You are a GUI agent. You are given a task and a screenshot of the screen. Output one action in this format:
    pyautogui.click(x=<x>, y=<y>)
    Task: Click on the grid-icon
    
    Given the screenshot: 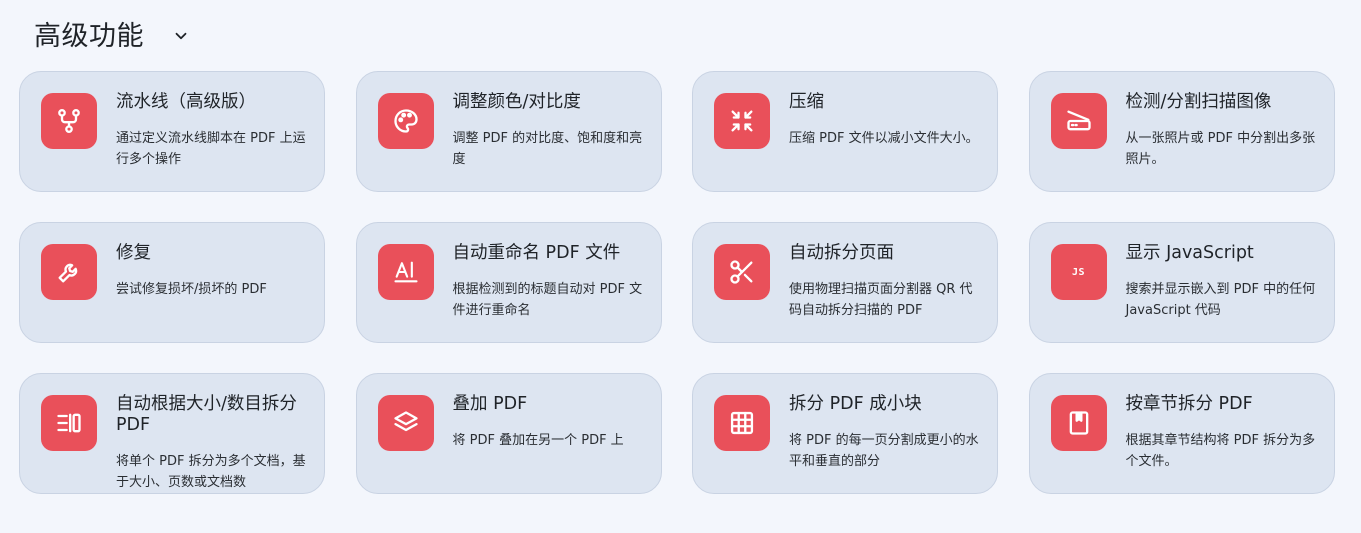 What is the action you would take?
    pyautogui.click(x=742, y=423)
    